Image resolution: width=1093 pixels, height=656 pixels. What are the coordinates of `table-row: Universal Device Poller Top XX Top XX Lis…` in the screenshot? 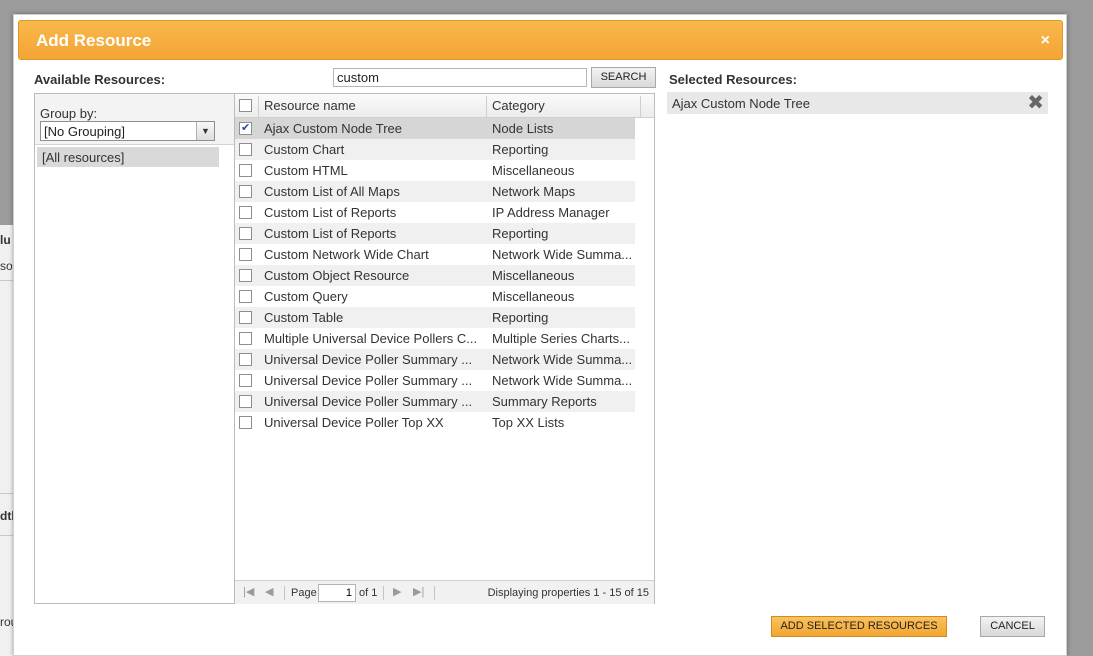 It's located at (435, 422).